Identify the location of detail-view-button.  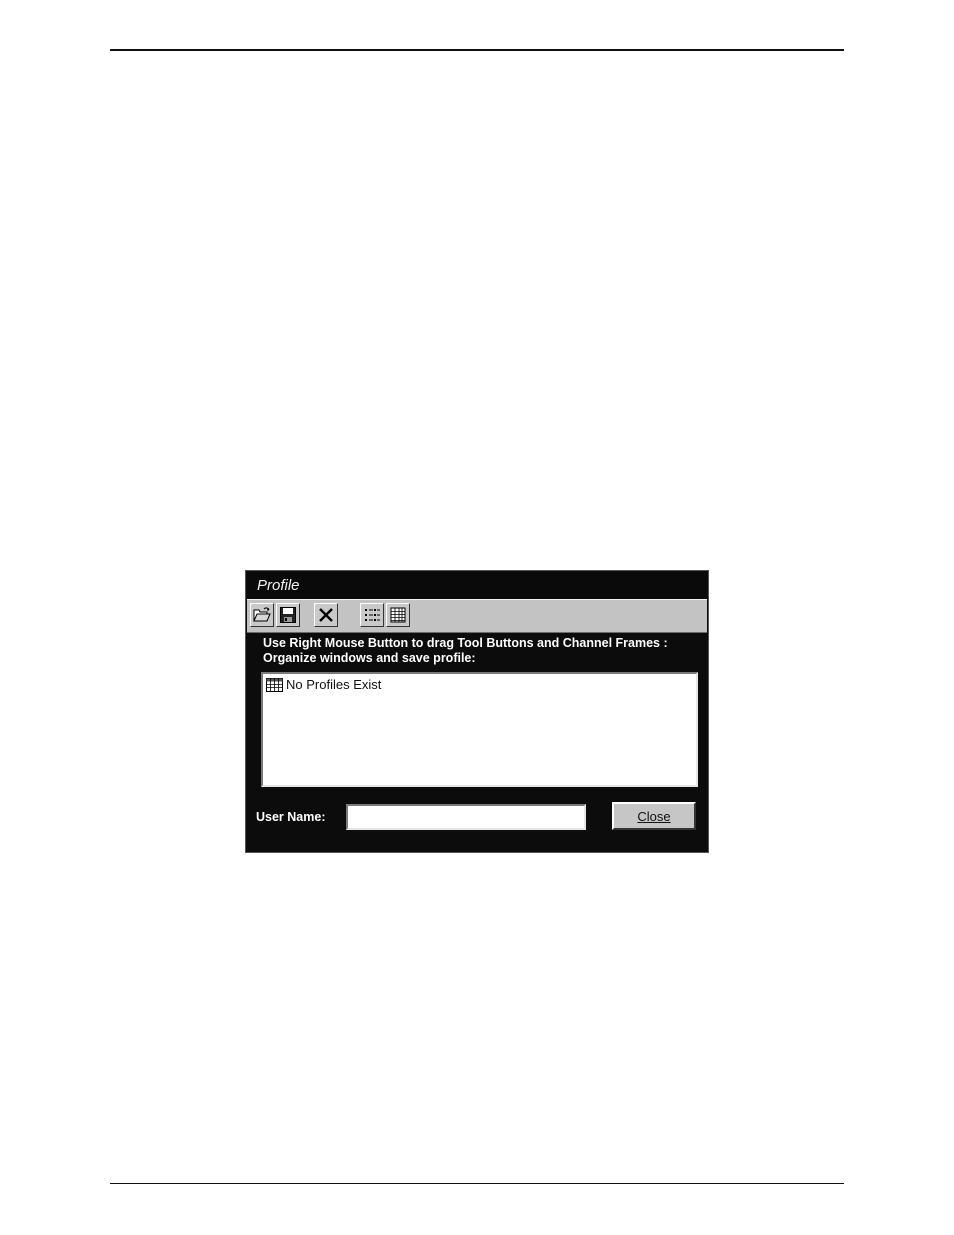
(398, 615).